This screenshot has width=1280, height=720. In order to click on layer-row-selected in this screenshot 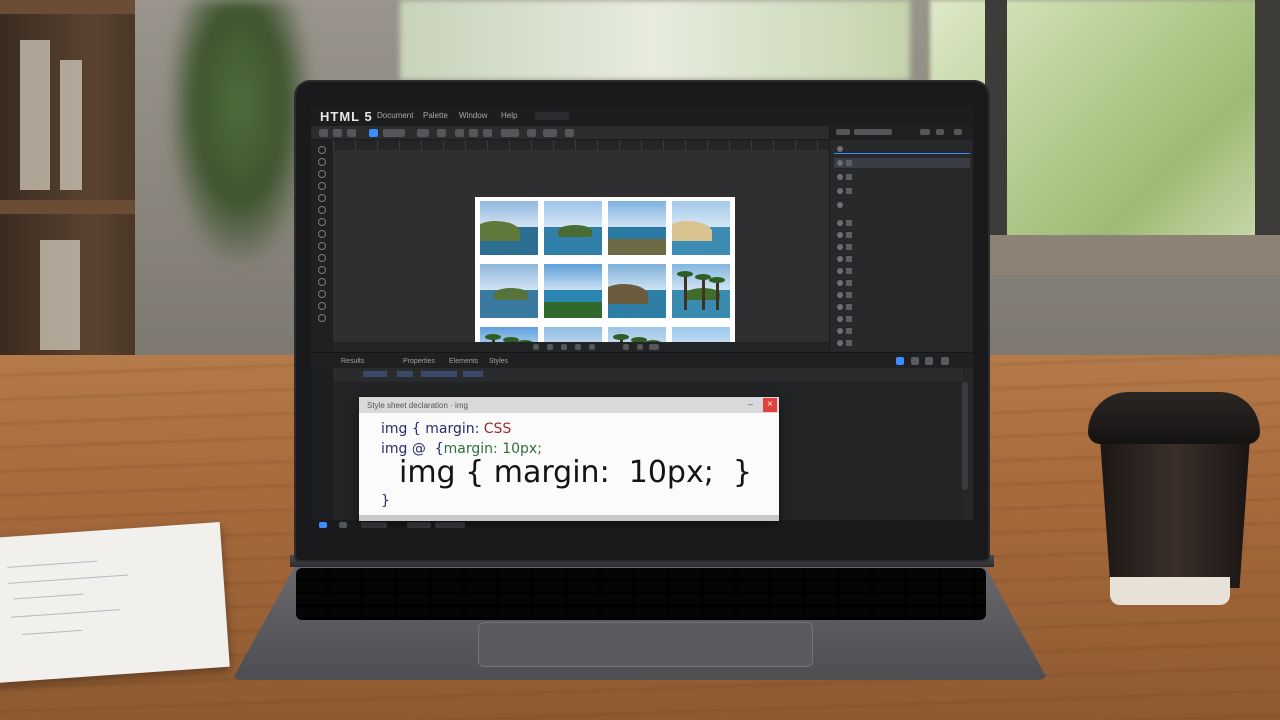, I will do `click(902, 163)`.